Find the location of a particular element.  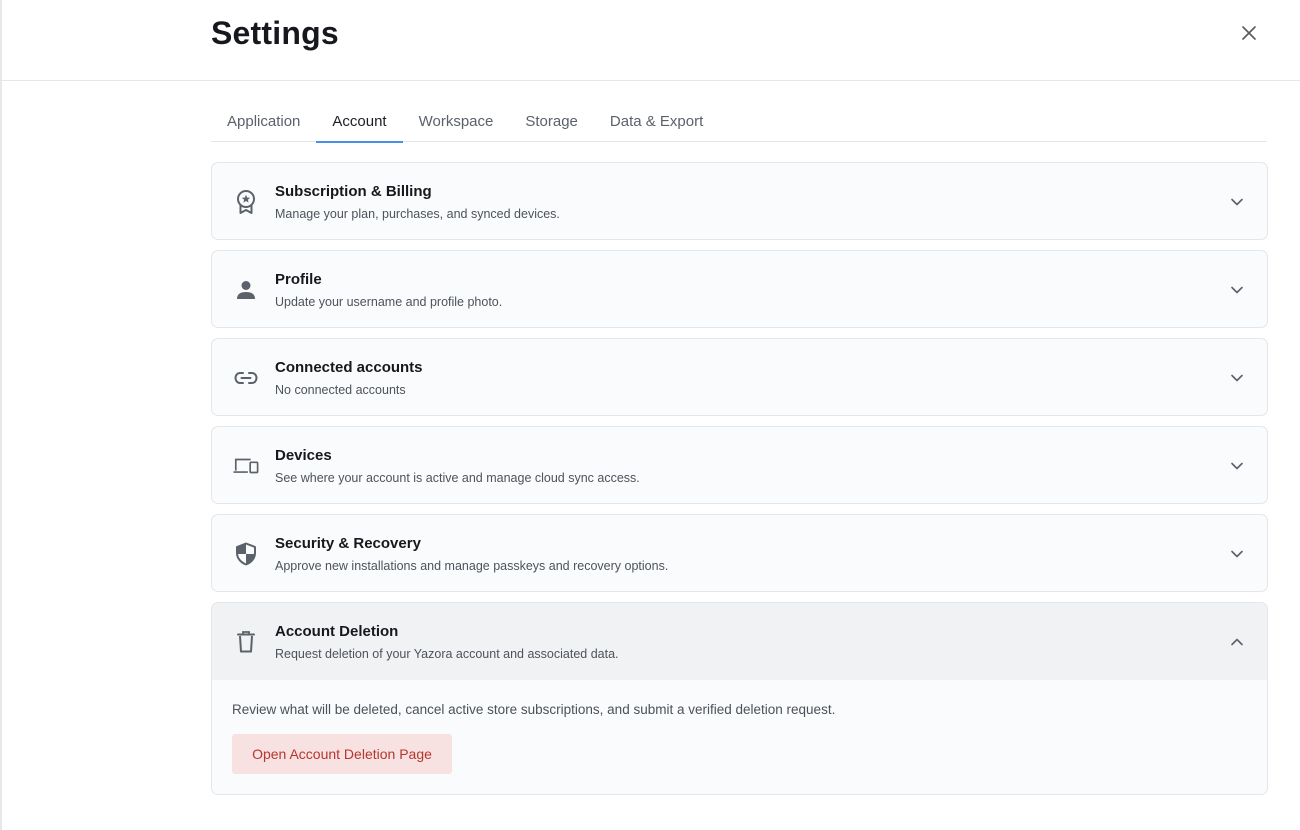

section-title: Account Deletion is located at coordinates (337, 631).